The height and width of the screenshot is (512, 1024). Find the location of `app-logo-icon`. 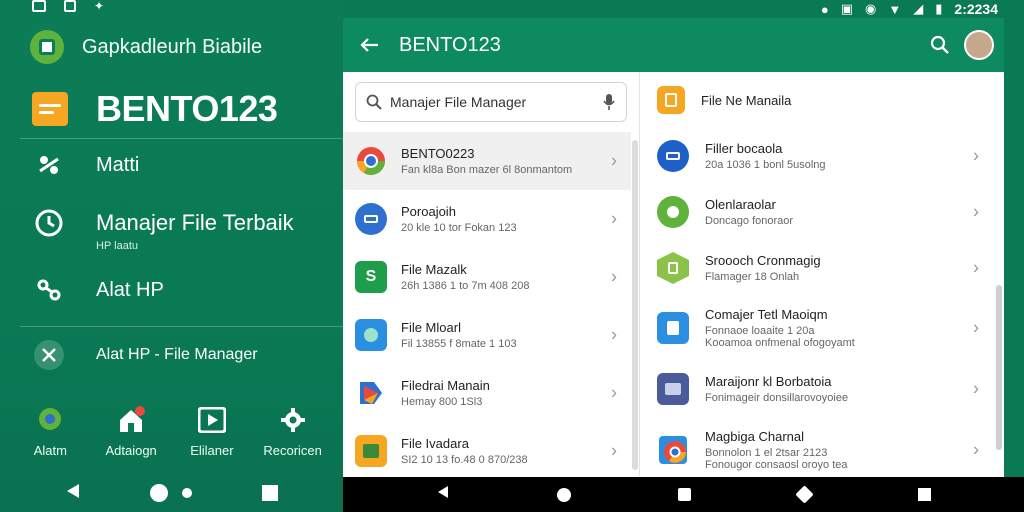

app-logo-icon is located at coordinates (47, 47).